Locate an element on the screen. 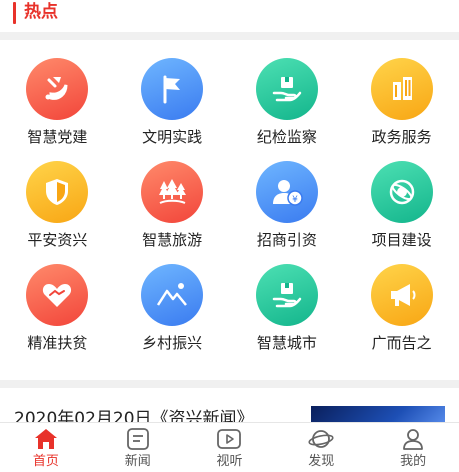  tab-discover: 发现 is located at coordinates (321, 447).